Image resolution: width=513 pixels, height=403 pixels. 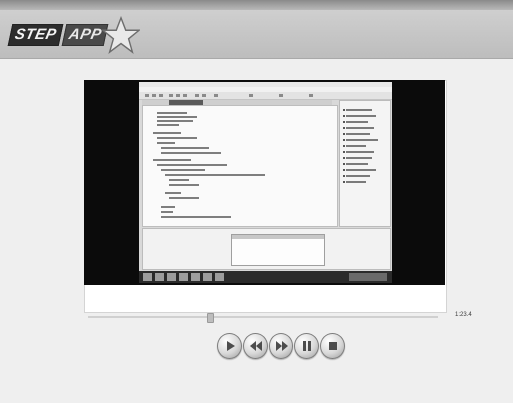 What do you see at coordinates (240, 166) in the screenshot?
I see `recorded-code-editor` at bounding box center [240, 166].